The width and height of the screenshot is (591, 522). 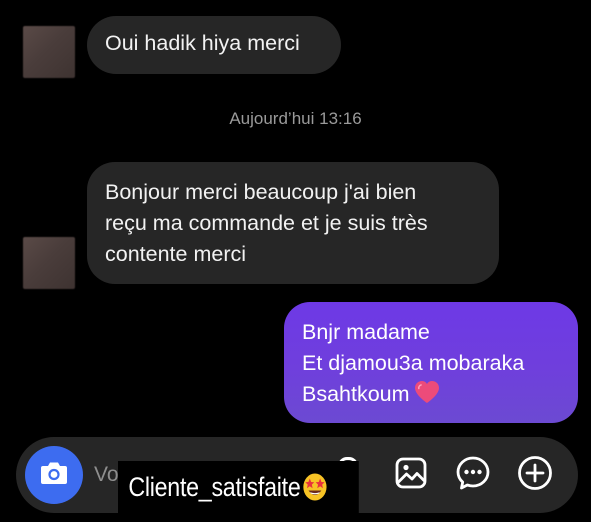 I want to click on sticker-chat-button, so click(x=473, y=475).